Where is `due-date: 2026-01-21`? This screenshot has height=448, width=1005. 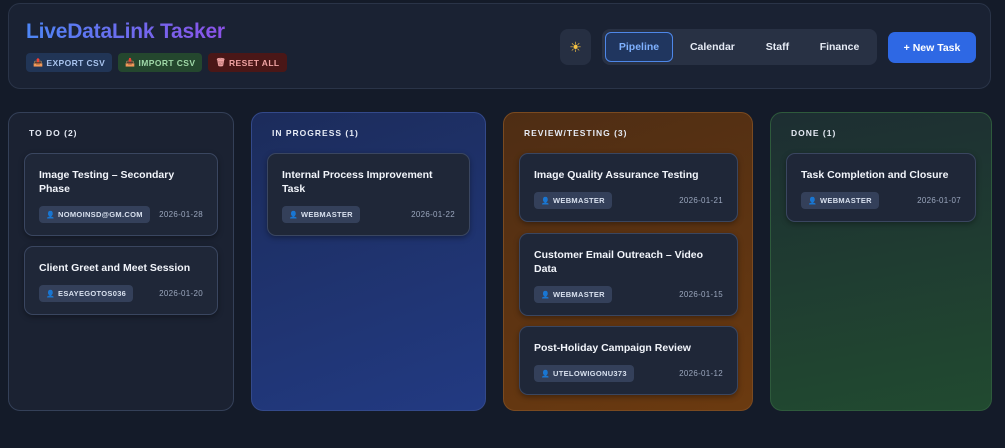
due-date: 2026-01-21 is located at coordinates (701, 200).